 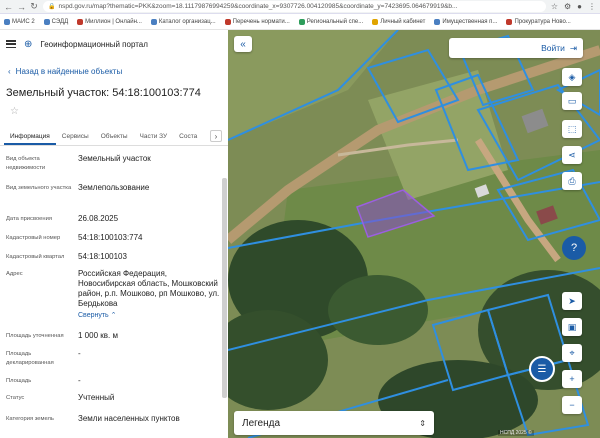 What do you see at coordinates (75, 139) in the screenshot?
I see `tab-services: Сервисы` at bounding box center [75, 139].